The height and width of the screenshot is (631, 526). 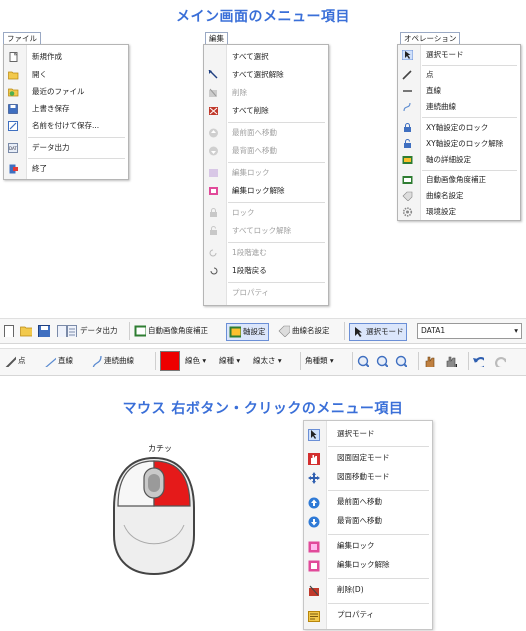 What do you see at coordinates (66, 57) in the screenshot?
I see `file-menu-item-new: 新規作成` at bounding box center [66, 57].